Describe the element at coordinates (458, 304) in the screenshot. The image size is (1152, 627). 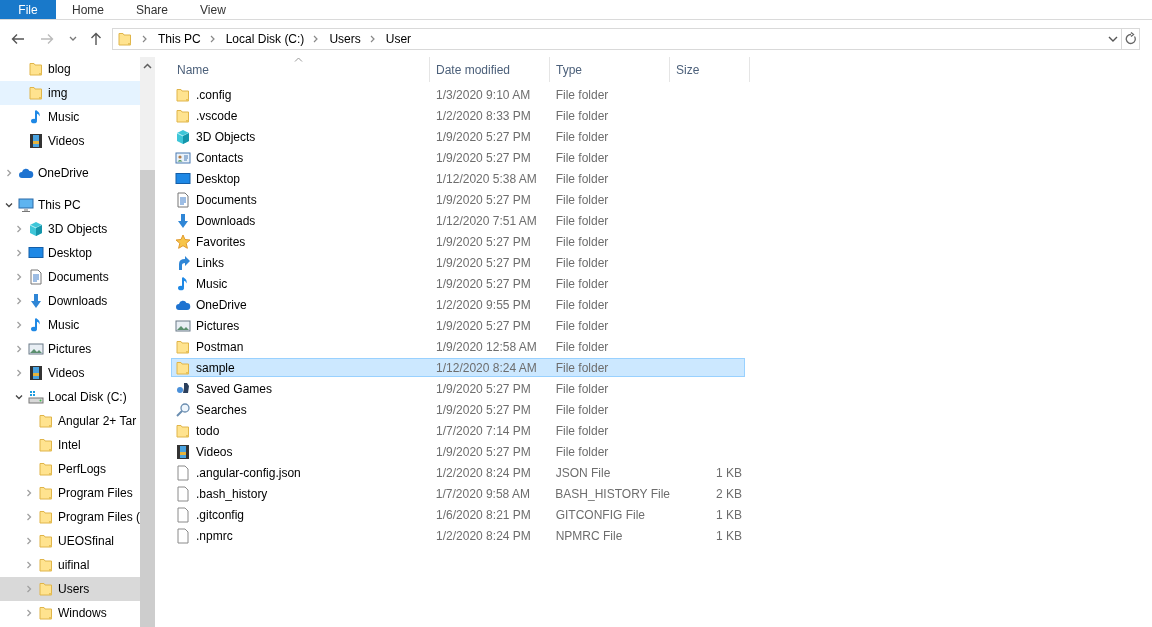
I see `file-row: OneDrive 1/2/2020 9:55 PM File folder` at that location.